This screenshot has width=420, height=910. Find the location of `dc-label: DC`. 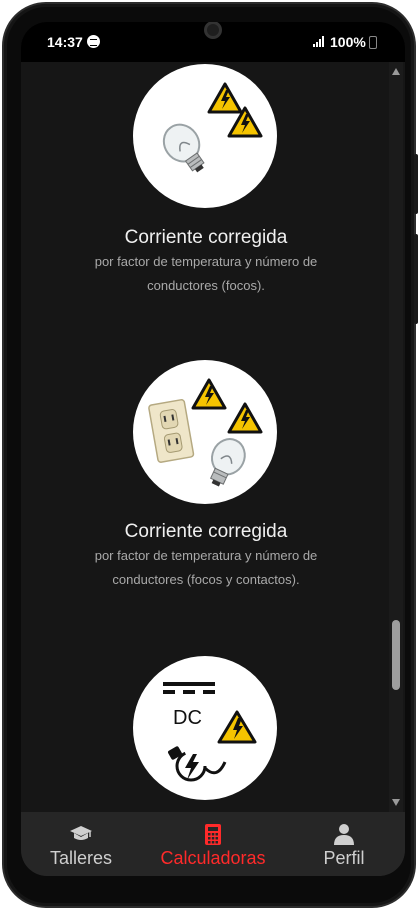

dc-label: DC is located at coordinates (187, 718).